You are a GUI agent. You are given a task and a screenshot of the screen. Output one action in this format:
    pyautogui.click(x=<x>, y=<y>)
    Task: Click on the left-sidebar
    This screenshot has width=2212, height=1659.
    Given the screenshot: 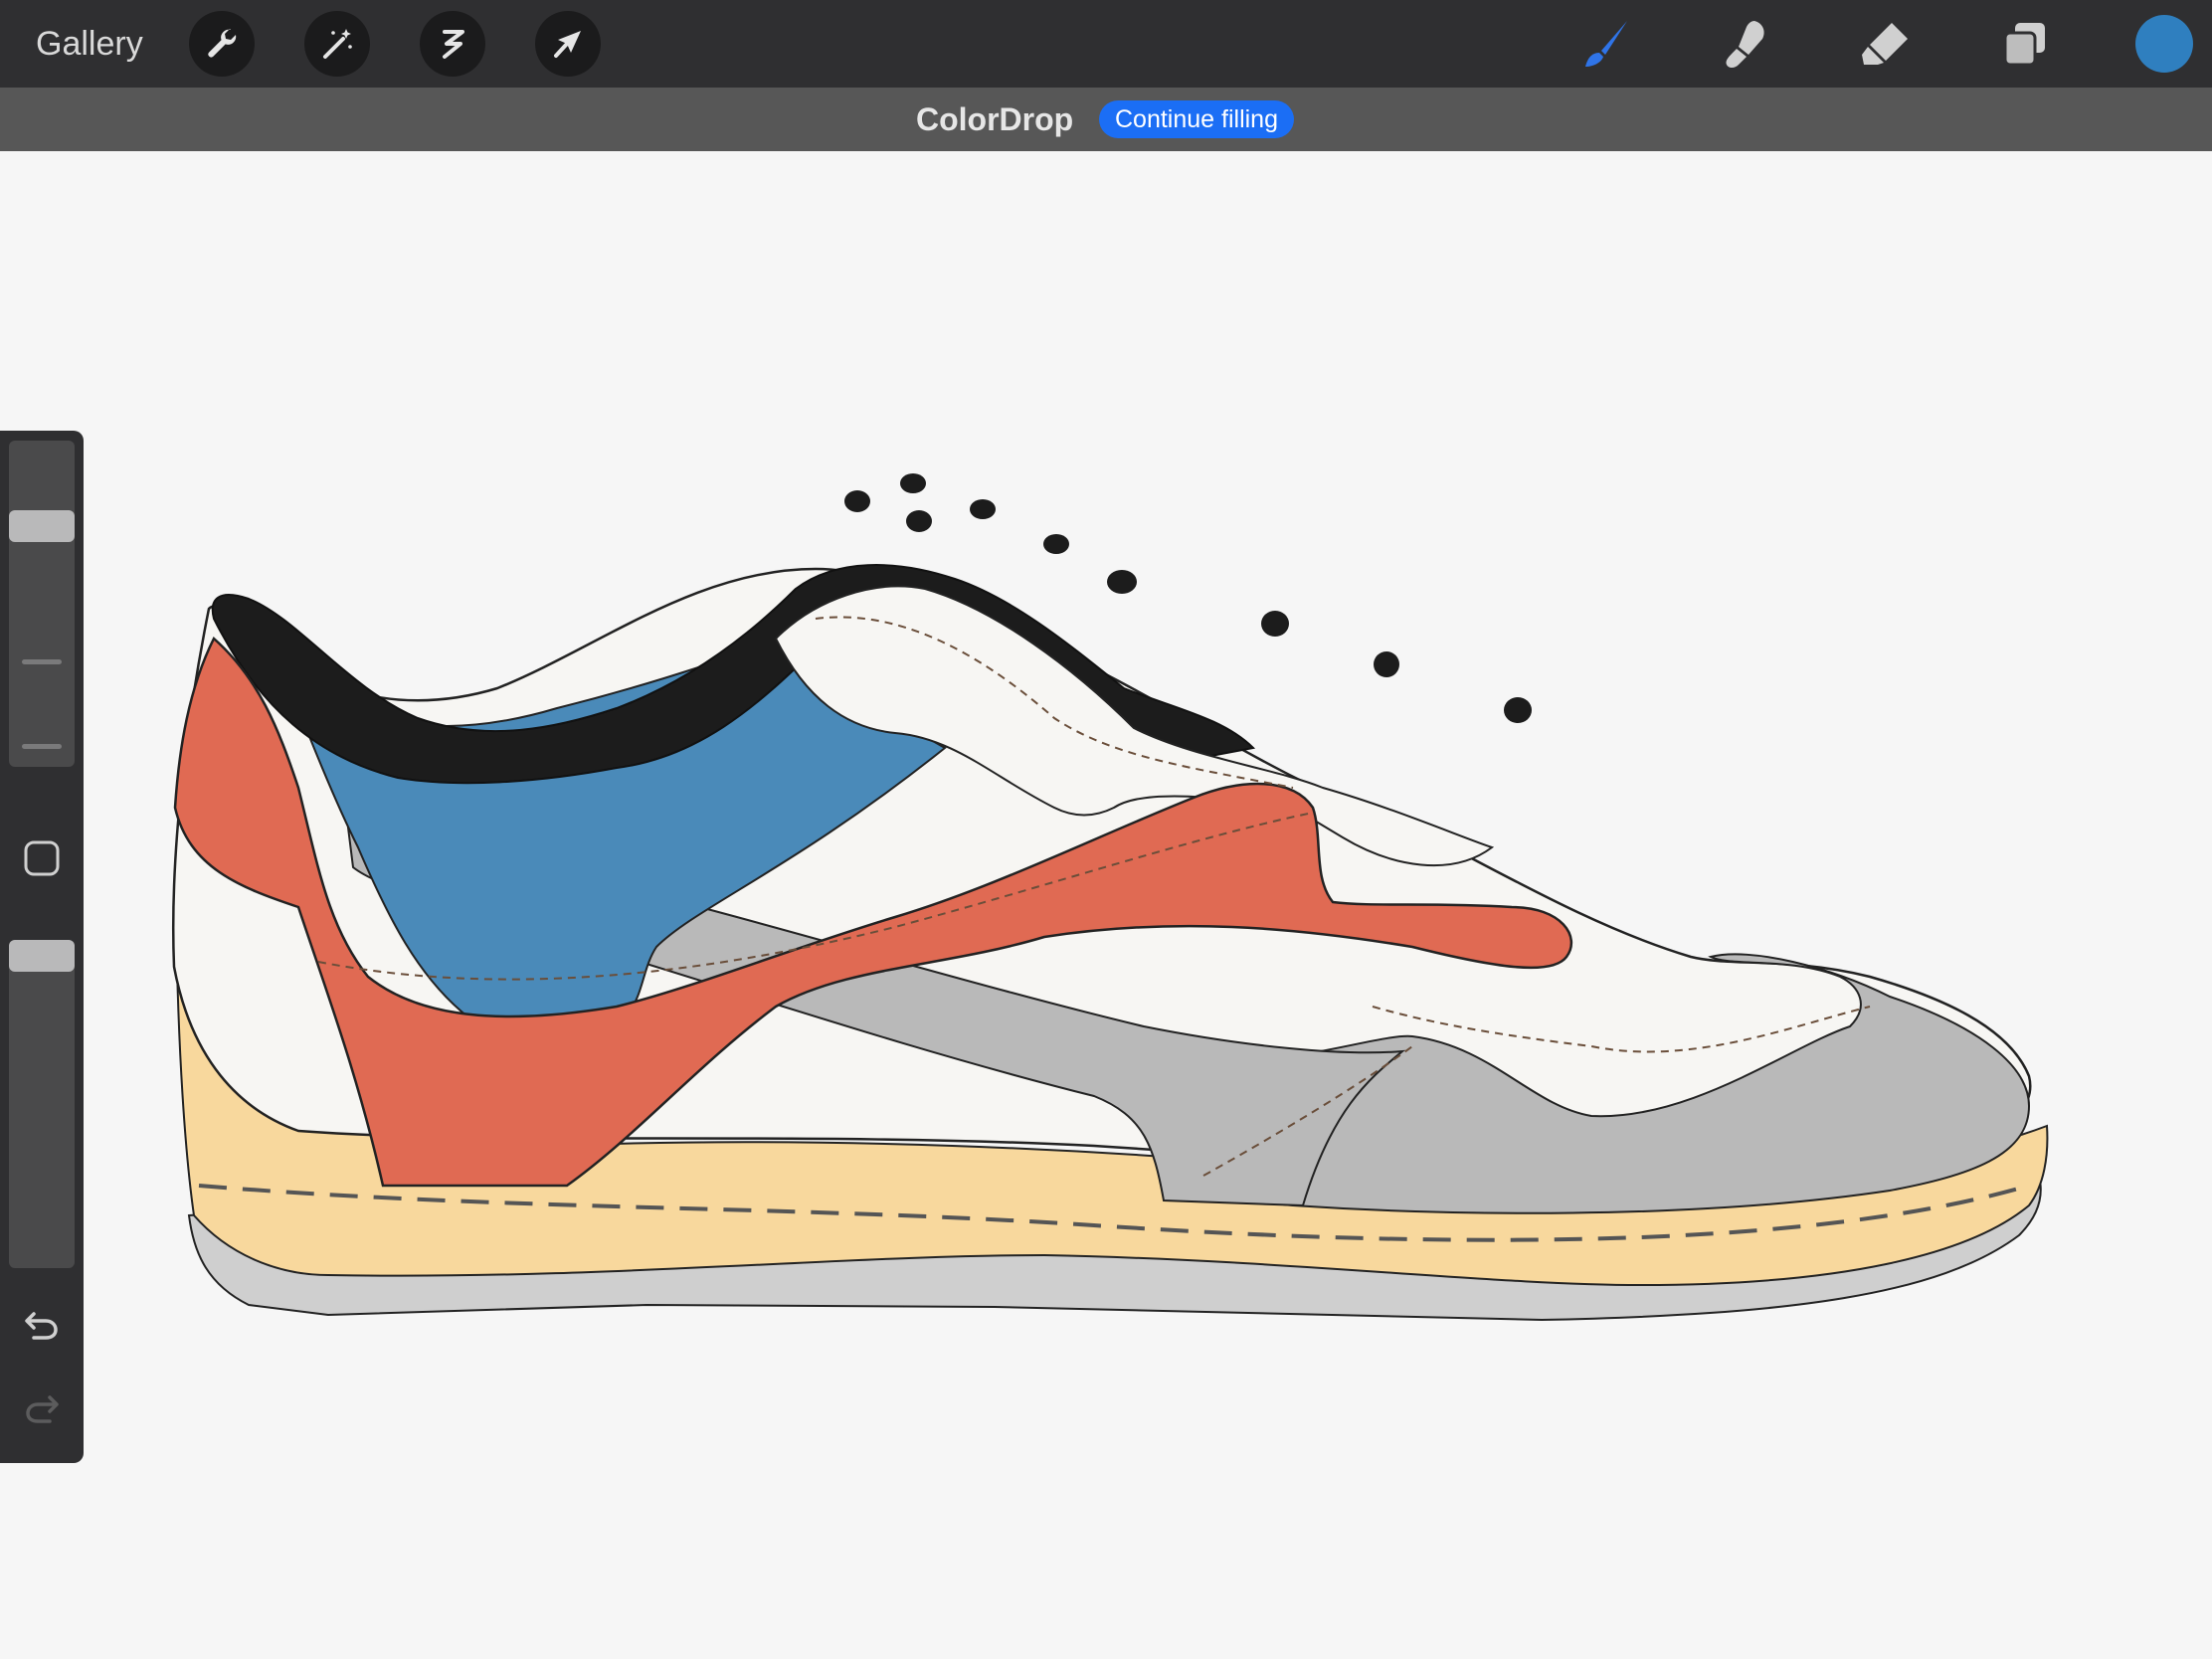 What is the action you would take?
    pyautogui.click(x=42, y=947)
    